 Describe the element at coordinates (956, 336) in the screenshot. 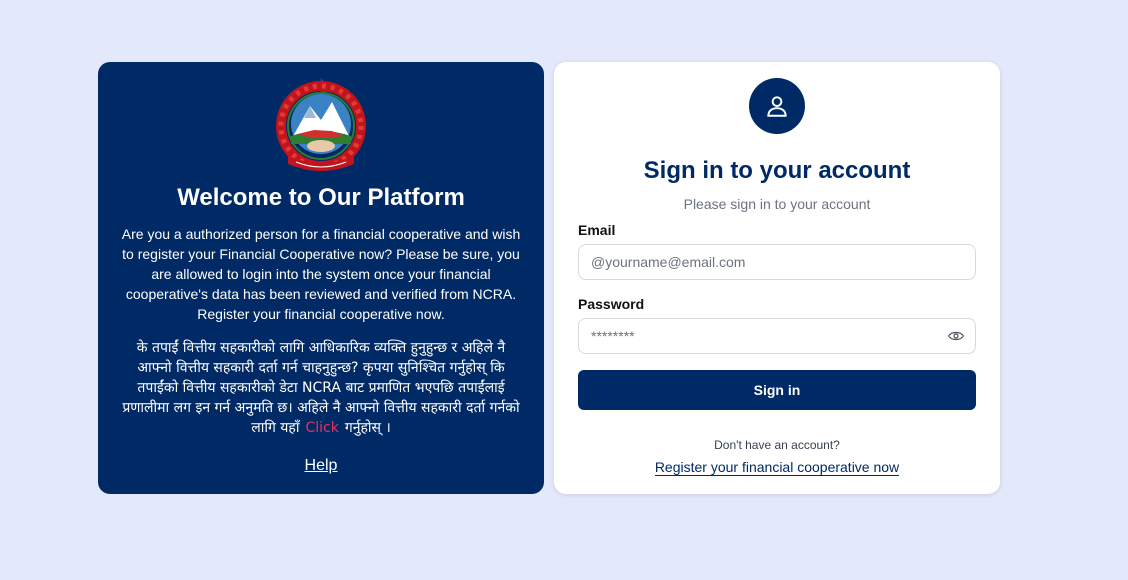

I see `eye-icon` at that location.